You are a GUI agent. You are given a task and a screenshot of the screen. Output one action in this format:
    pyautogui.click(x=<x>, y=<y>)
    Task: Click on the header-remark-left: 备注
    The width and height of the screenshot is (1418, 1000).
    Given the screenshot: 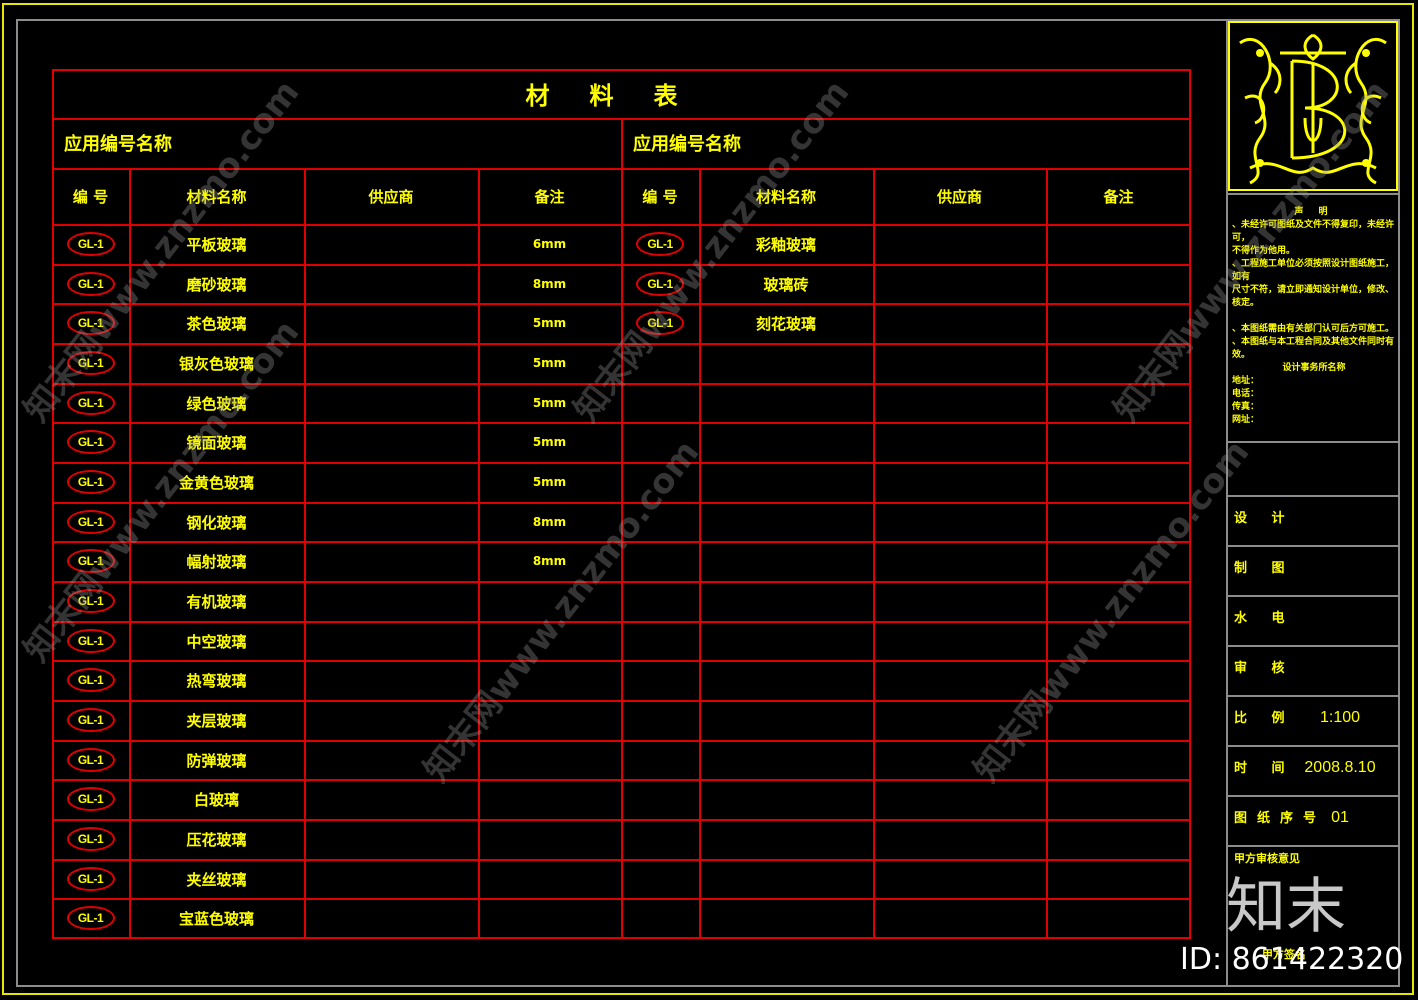 What is the action you would take?
    pyautogui.click(x=549, y=196)
    